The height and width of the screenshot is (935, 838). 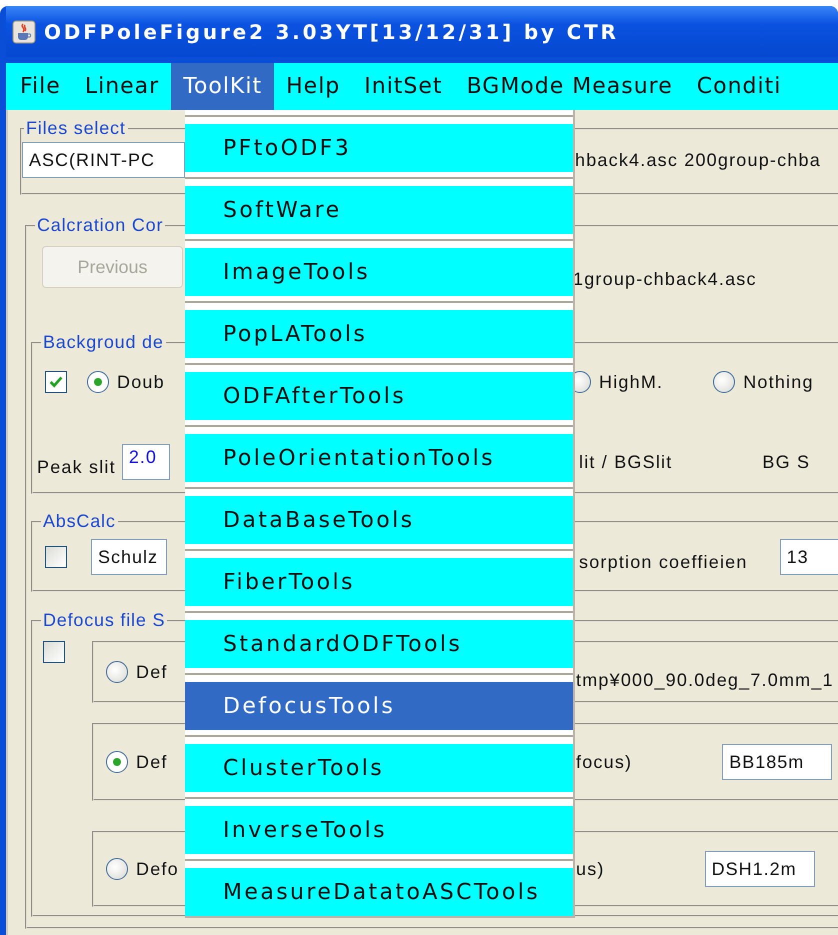 What do you see at coordinates (379, 644) in the screenshot?
I see `menu-item: StandardODFTools` at bounding box center [379, 644].